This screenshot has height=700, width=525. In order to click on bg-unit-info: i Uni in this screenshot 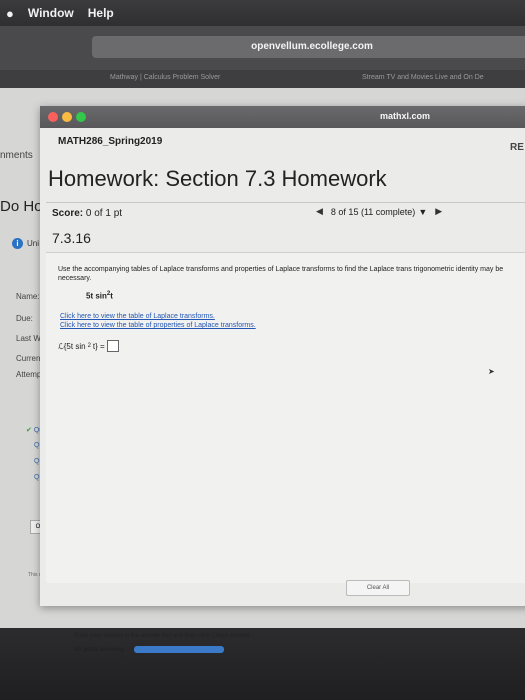, I will do `click(25, 243)`.